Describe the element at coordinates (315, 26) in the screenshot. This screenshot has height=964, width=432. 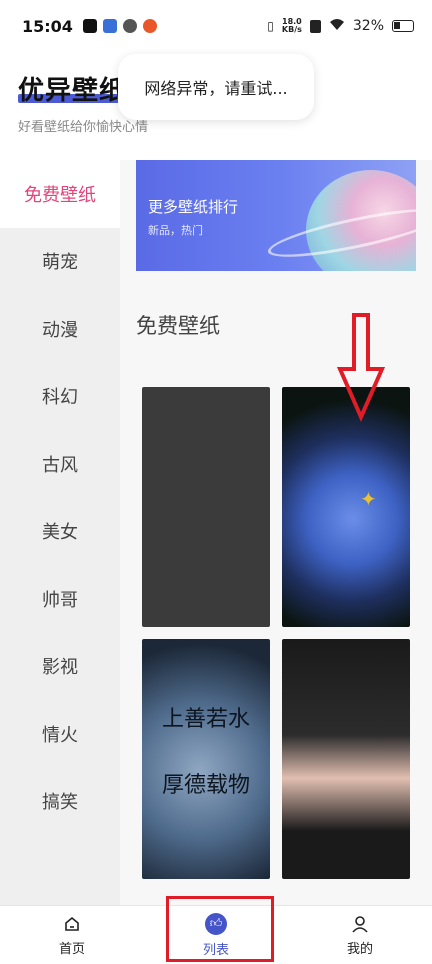
I see `sim-icon` at that location.